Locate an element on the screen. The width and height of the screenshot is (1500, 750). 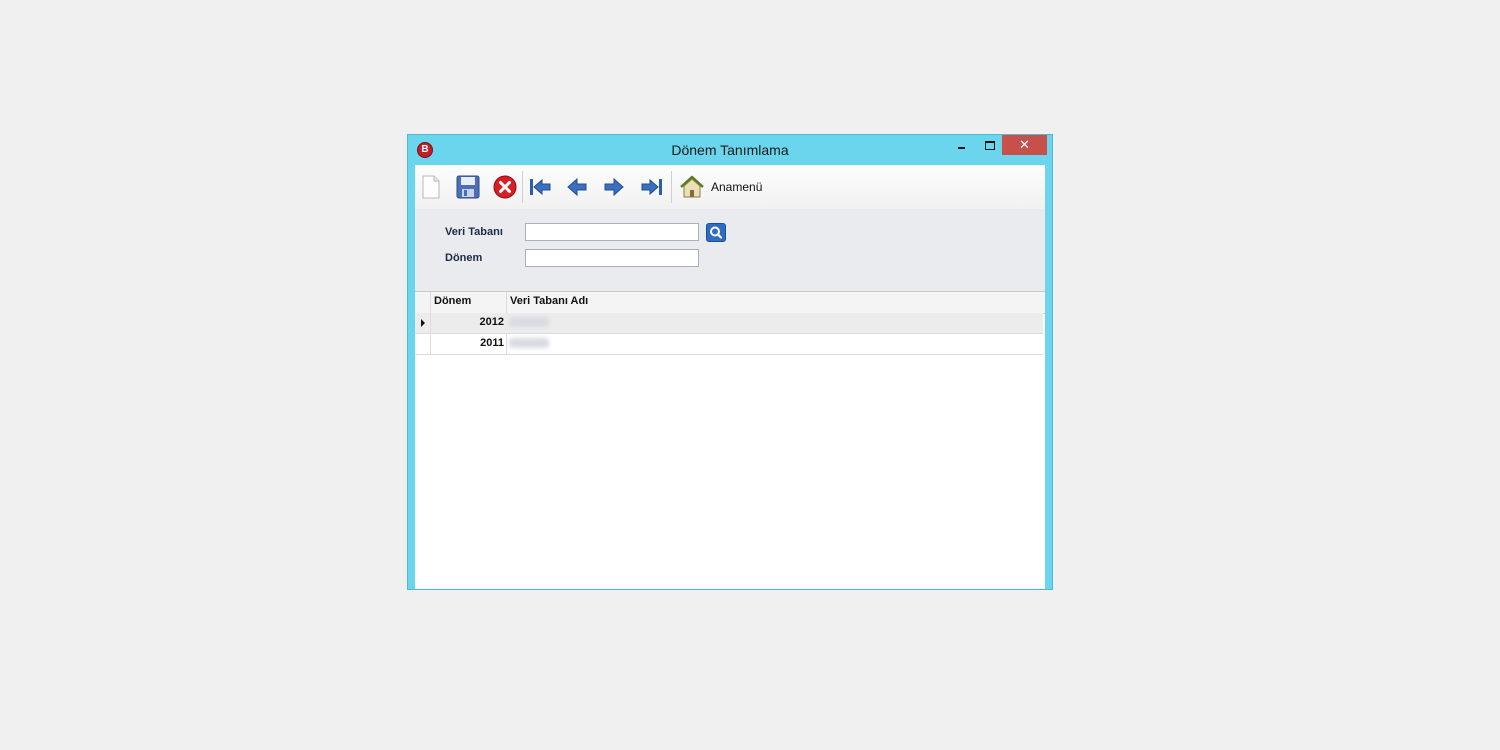
database-input is located at coordinates (612, 232).